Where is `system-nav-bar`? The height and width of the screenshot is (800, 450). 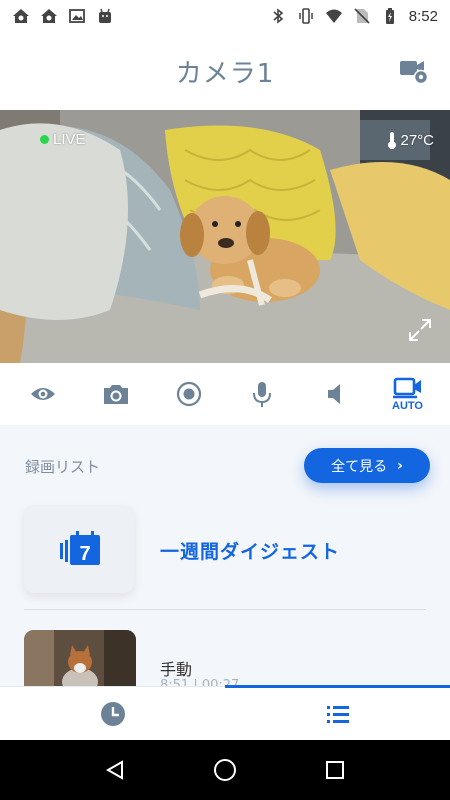 system-nav-bar is located at coordinates (225, 770).